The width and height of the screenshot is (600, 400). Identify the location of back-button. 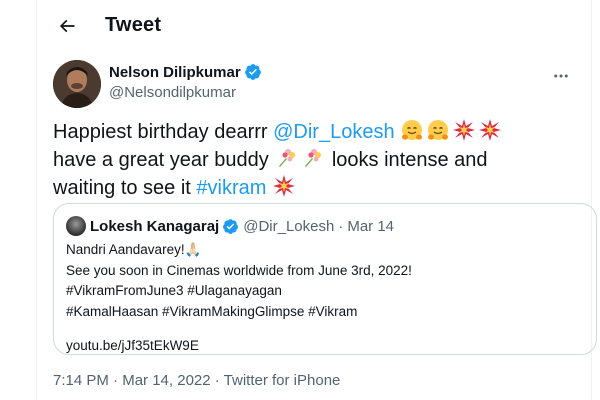
(67, 26).